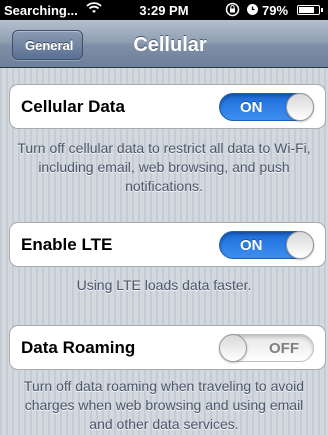  Describe the element at coordinates (275, 10) in the screenshot. I see `battery-percent: 79%` at that location.